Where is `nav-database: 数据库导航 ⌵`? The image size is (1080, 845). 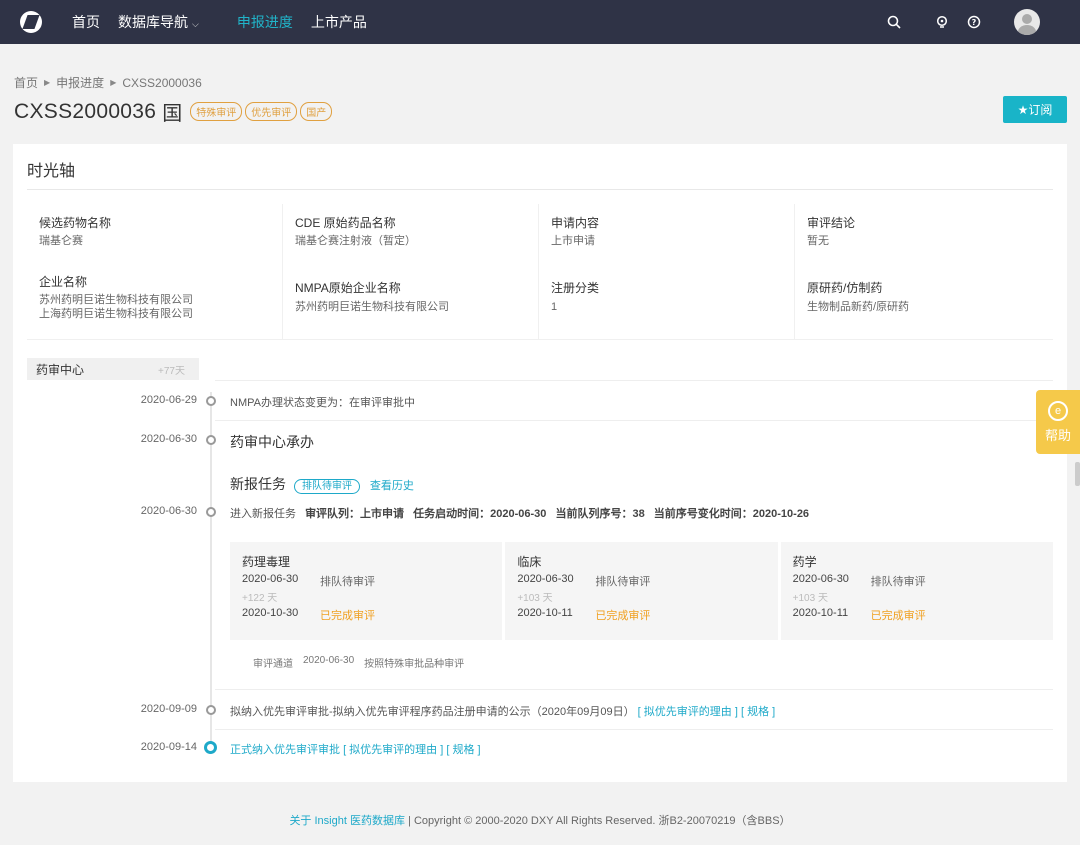 nav-database: 数据库导航 ⌵ is located at coordinates (158, 22).